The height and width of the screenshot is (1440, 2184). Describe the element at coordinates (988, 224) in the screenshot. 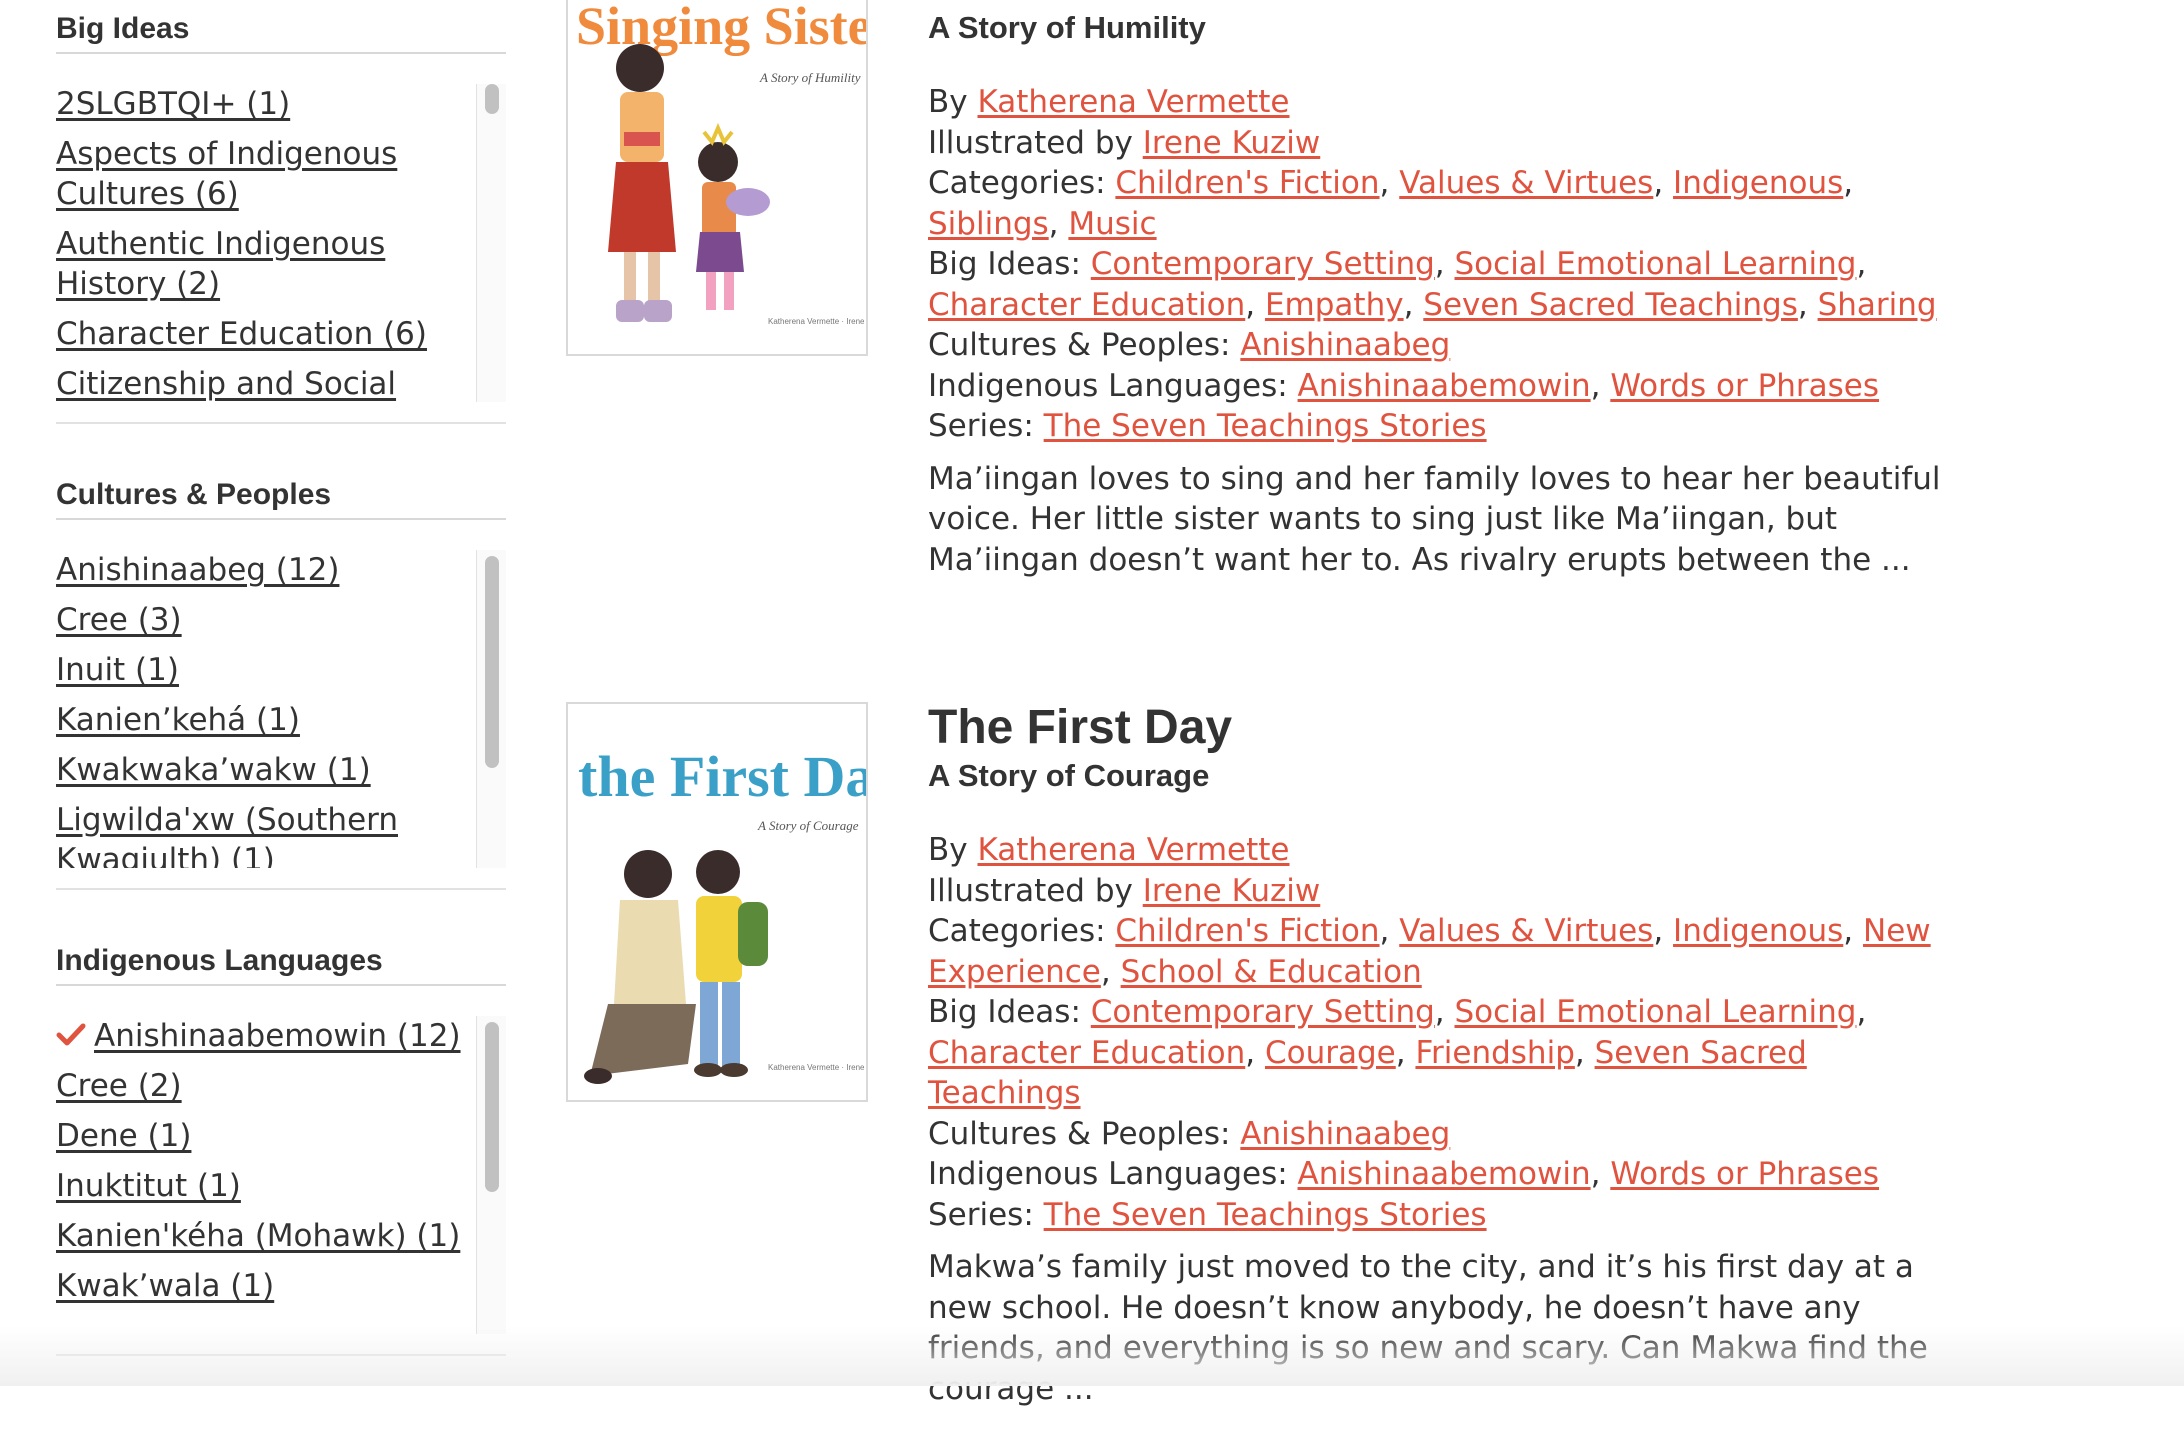

I see `category-link: Siblings` at that location.